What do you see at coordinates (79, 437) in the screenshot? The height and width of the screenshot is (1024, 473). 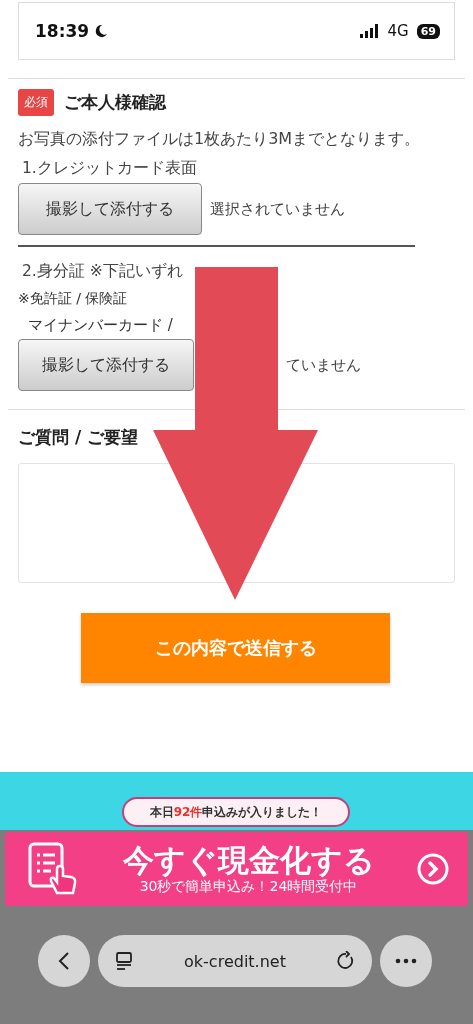 I see `section-title: ご質問 / ご要望` at bounding box center [79, 437].